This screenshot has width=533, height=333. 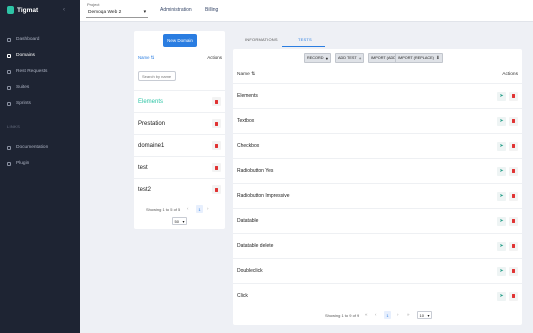 I want to click on per-page-select: 10 ▾, so click(x=424, y=315).